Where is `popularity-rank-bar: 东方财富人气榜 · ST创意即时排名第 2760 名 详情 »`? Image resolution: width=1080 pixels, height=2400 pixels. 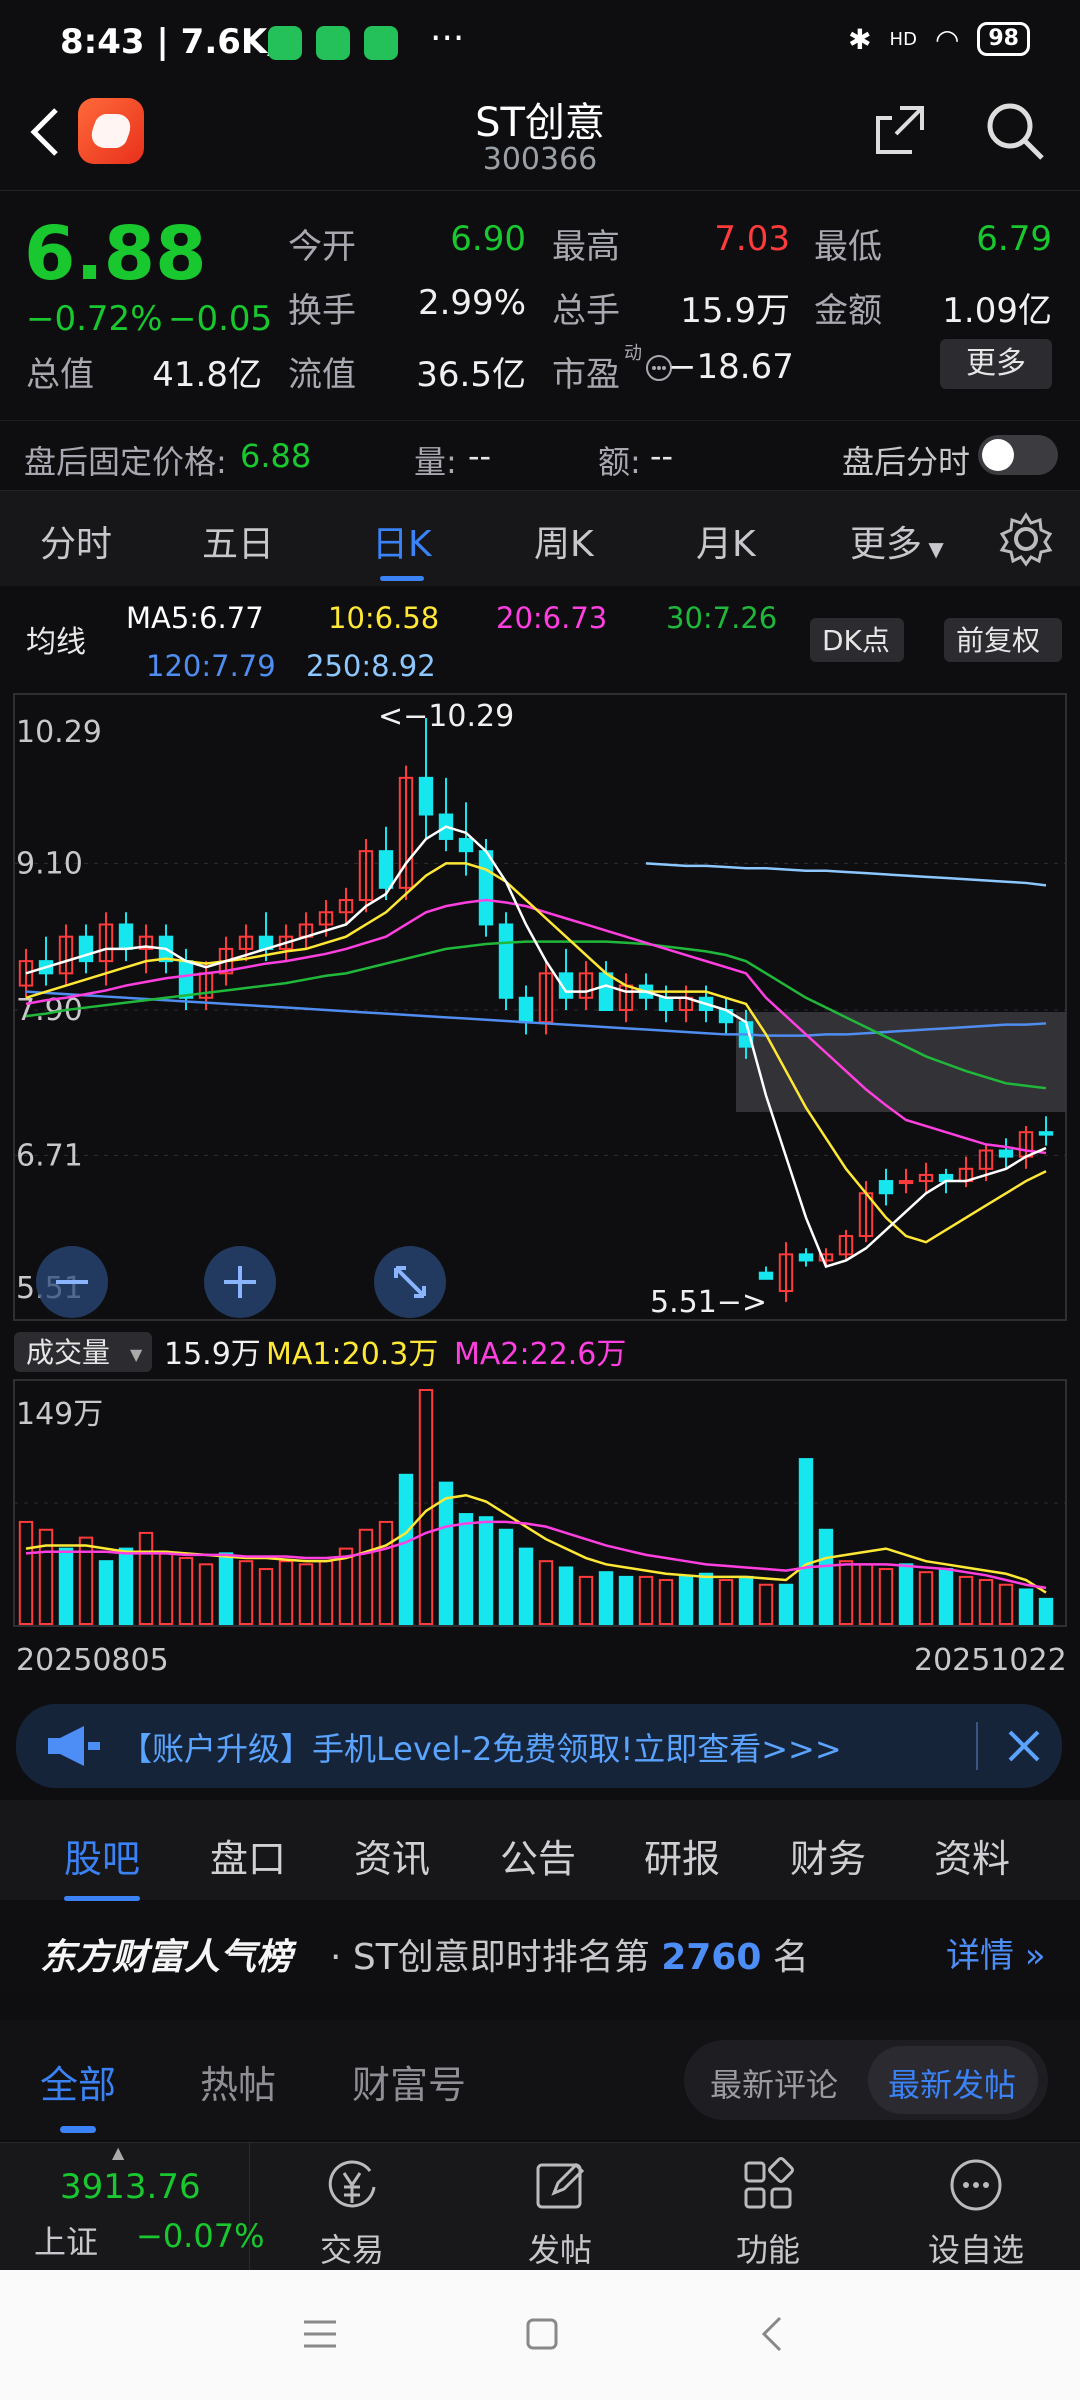 popularity-rank-bar: 东方财富人气榜 · ST创意即时排名第 2760 名 详情 » is located at coordinates (540, 1948).